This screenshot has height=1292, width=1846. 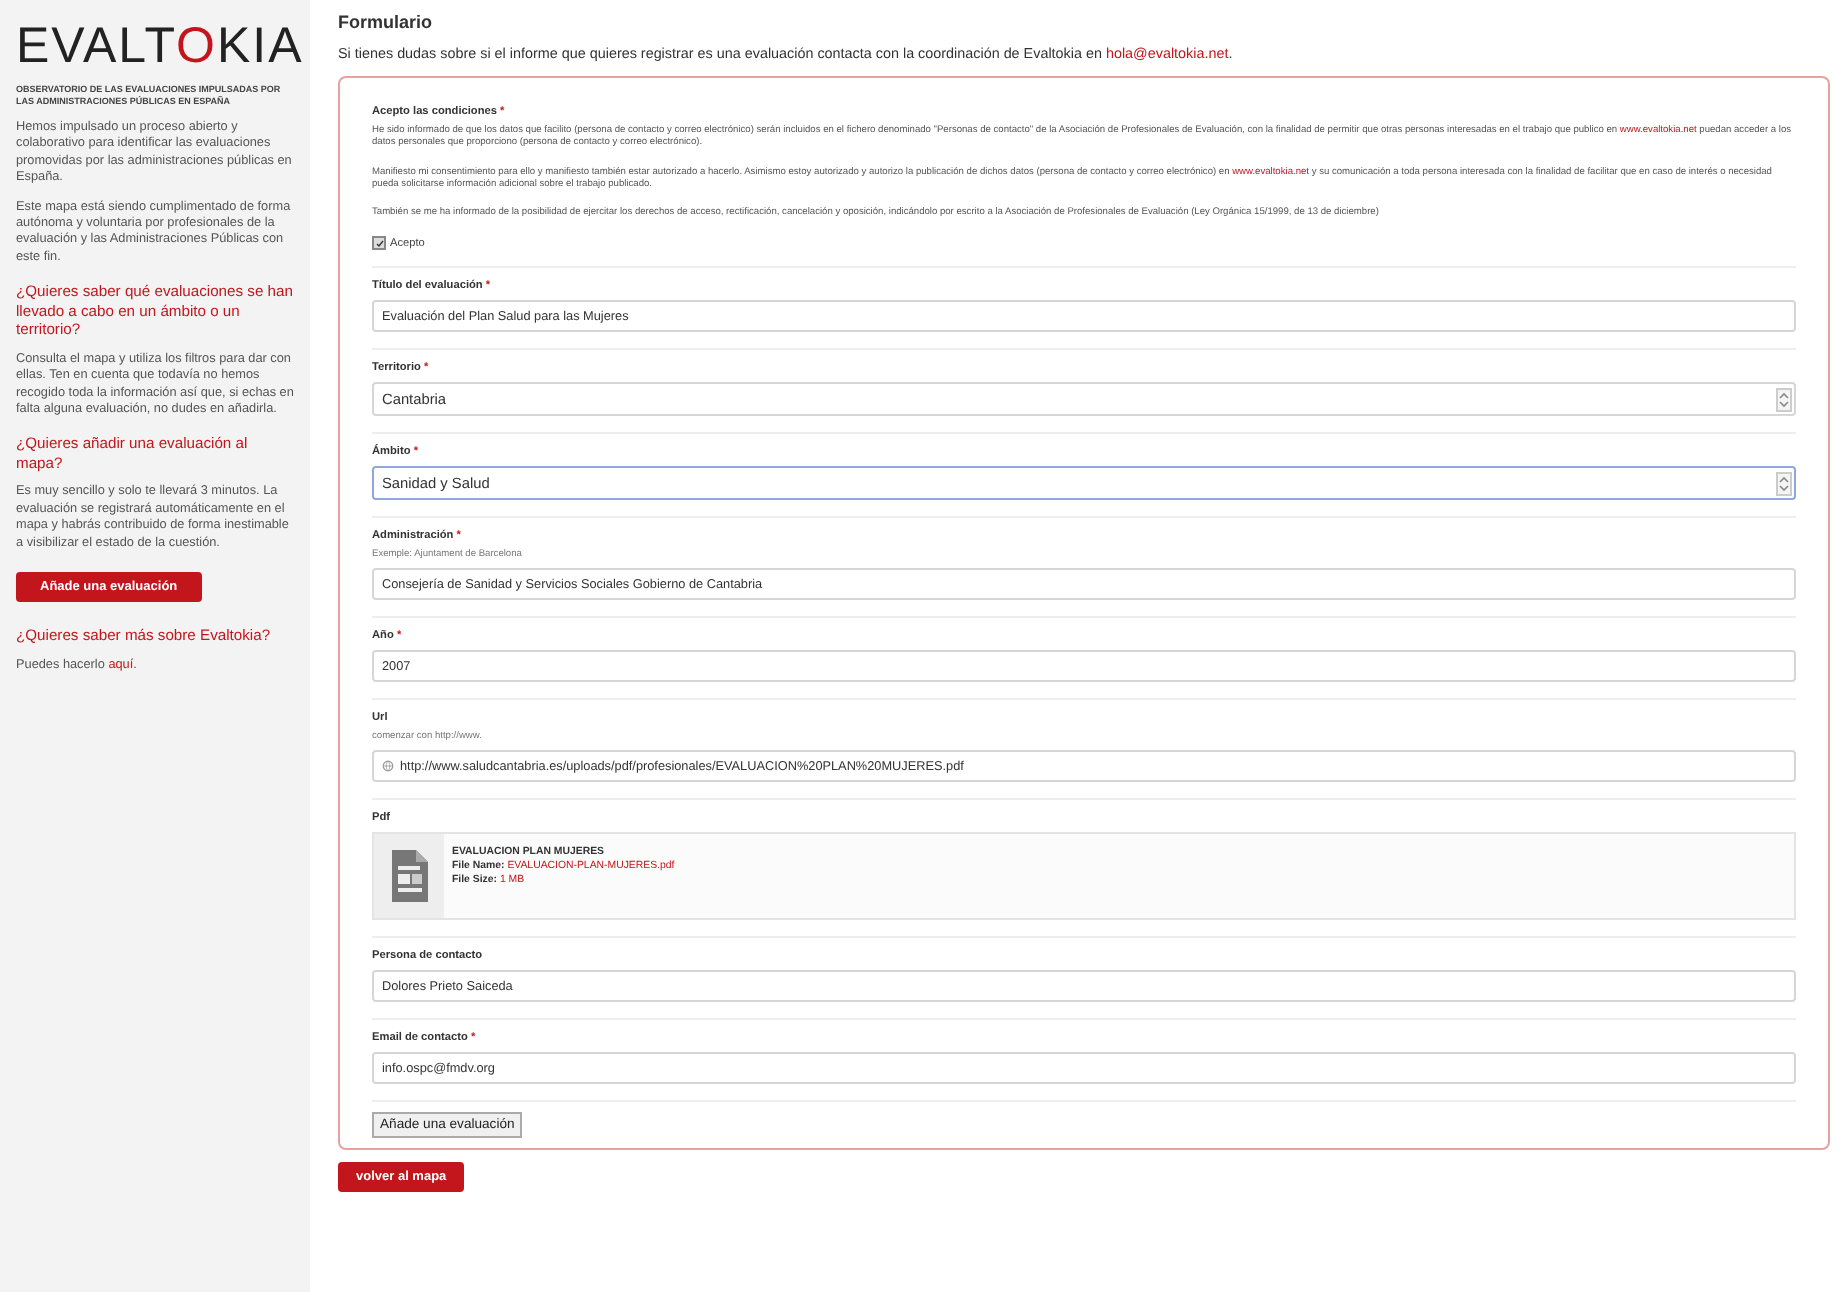 What do you see at coordinates (409, 876) in the screenshot?
I see `document-icon` at bounding box center [409, 876].